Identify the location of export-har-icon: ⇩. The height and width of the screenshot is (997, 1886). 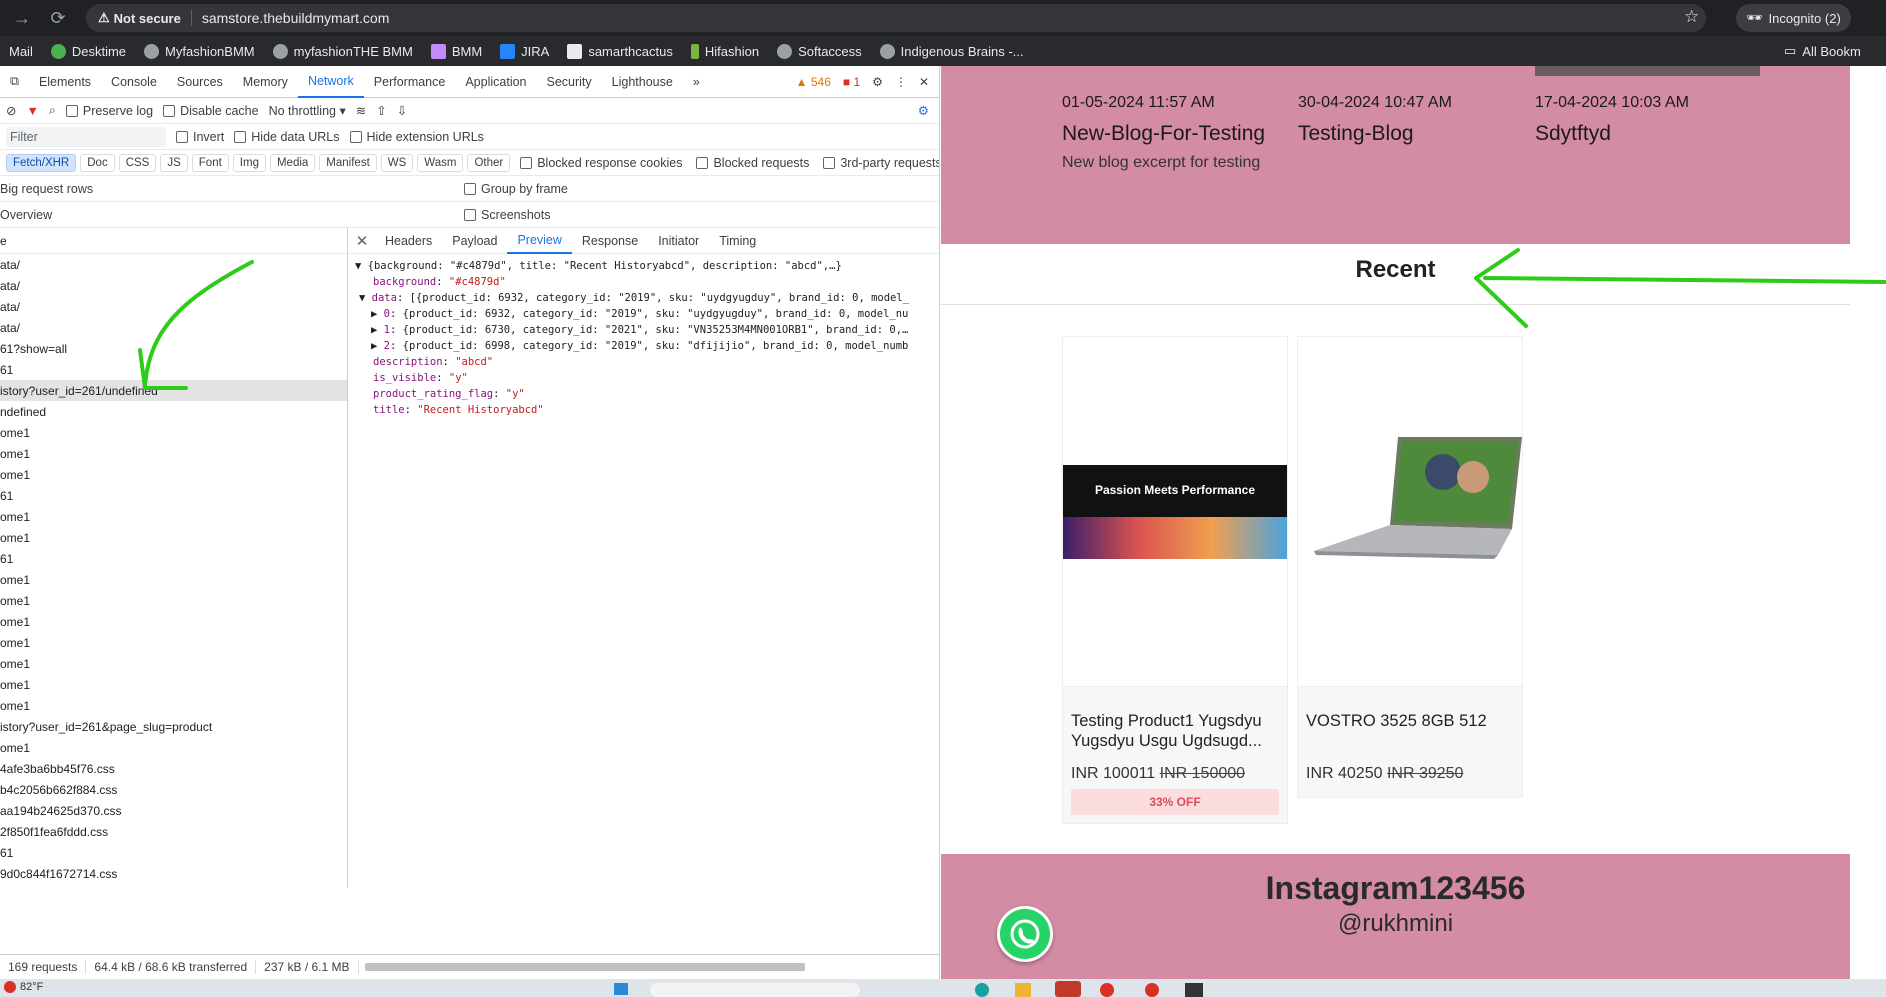
(402, 110).